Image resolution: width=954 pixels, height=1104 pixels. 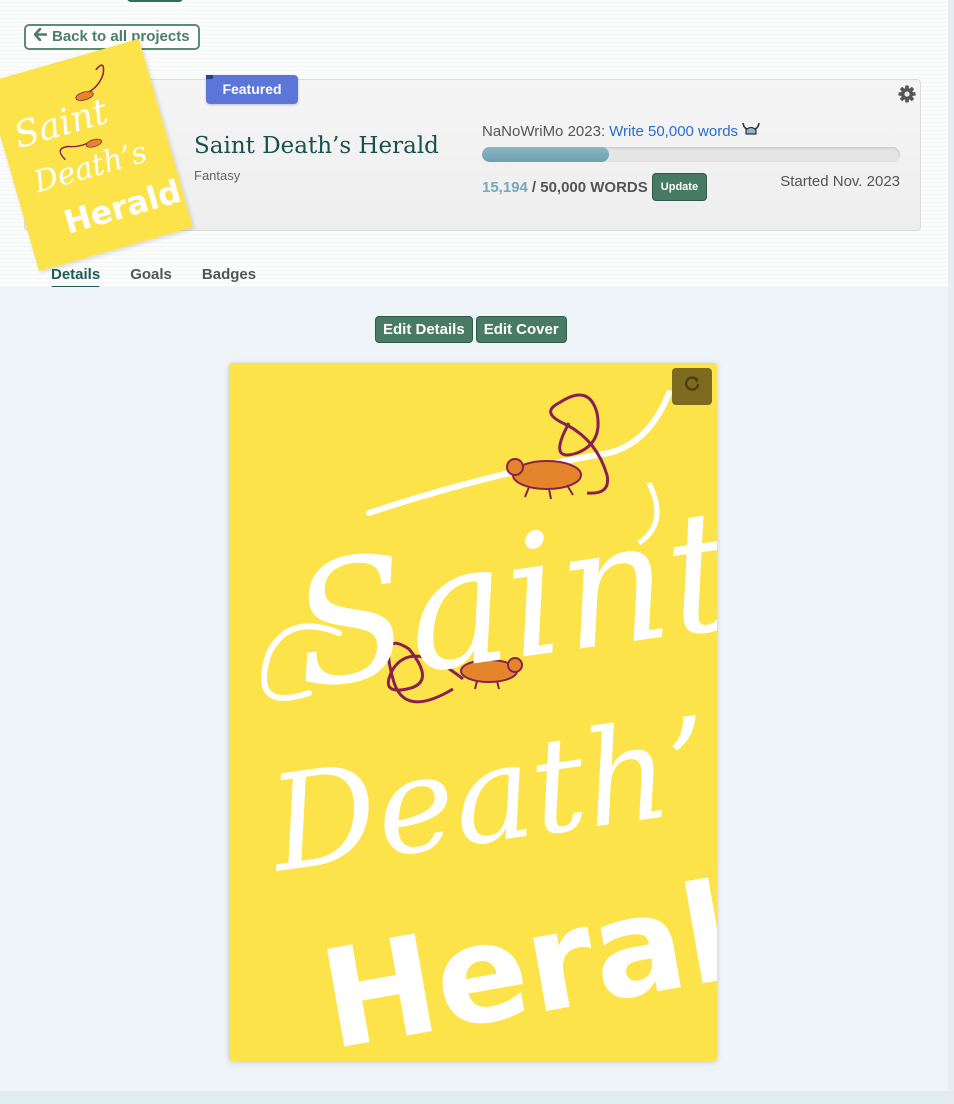 I want to click on goal-progress-fill, so click(x=546, y=154).